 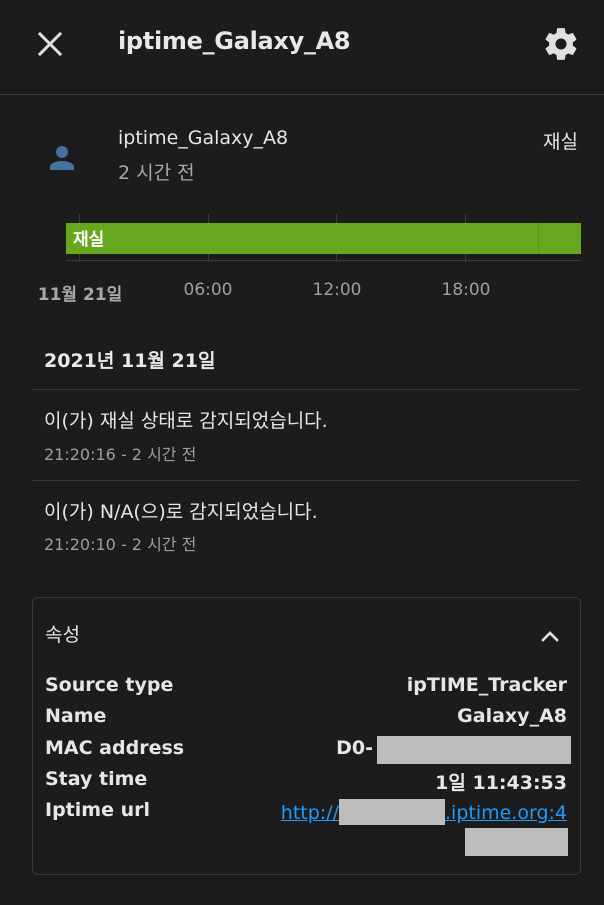 I want to click on attribute-key: Iptime url, so click(x=97, y=810).